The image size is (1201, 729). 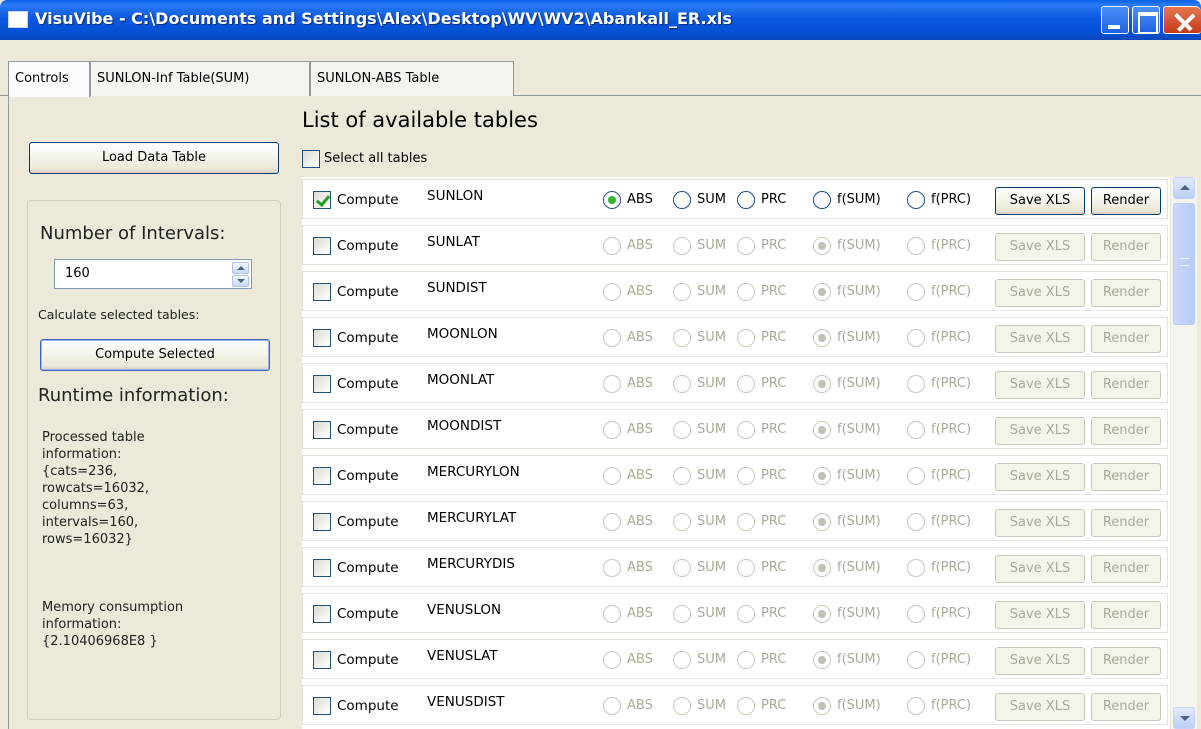 What do you see at coordinates (412, 78) in the screenshot?
I see `tab-sunlon-abs-table: SUNLON-ABS Table` at bounding box center [412, 78].